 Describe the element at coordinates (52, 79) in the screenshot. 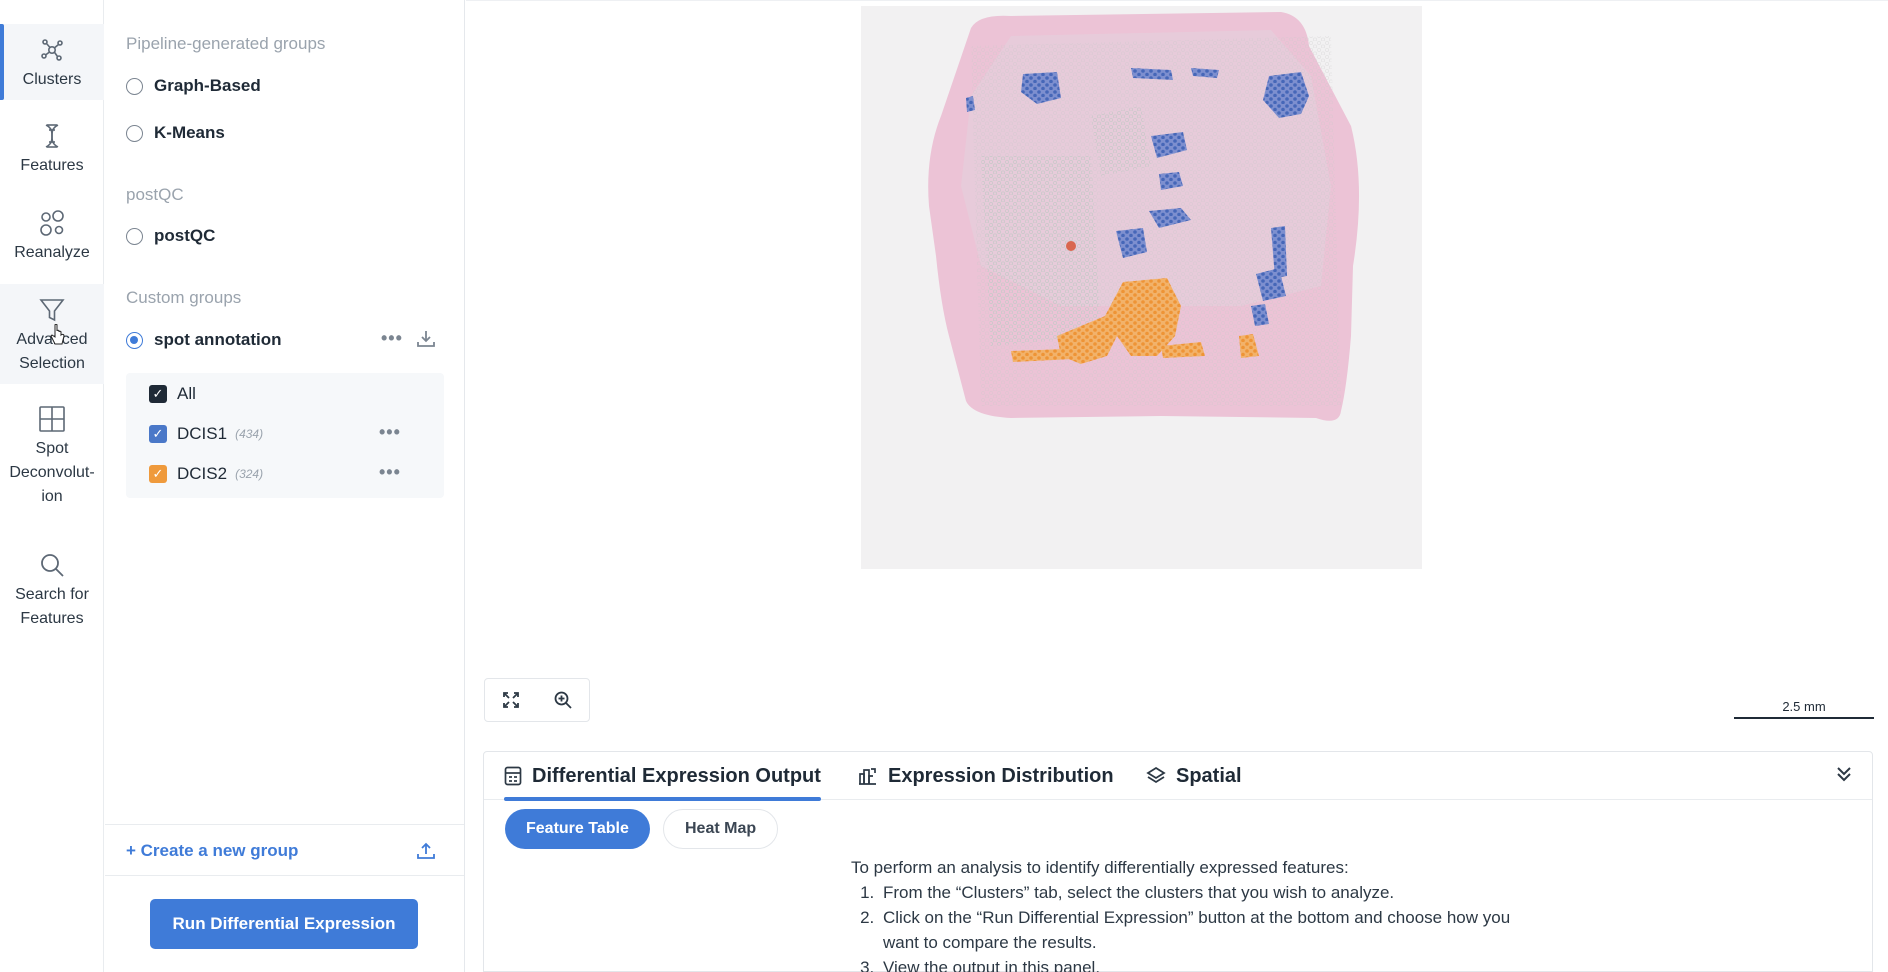

I see `rail-label-clusters: Clusters` at that location.